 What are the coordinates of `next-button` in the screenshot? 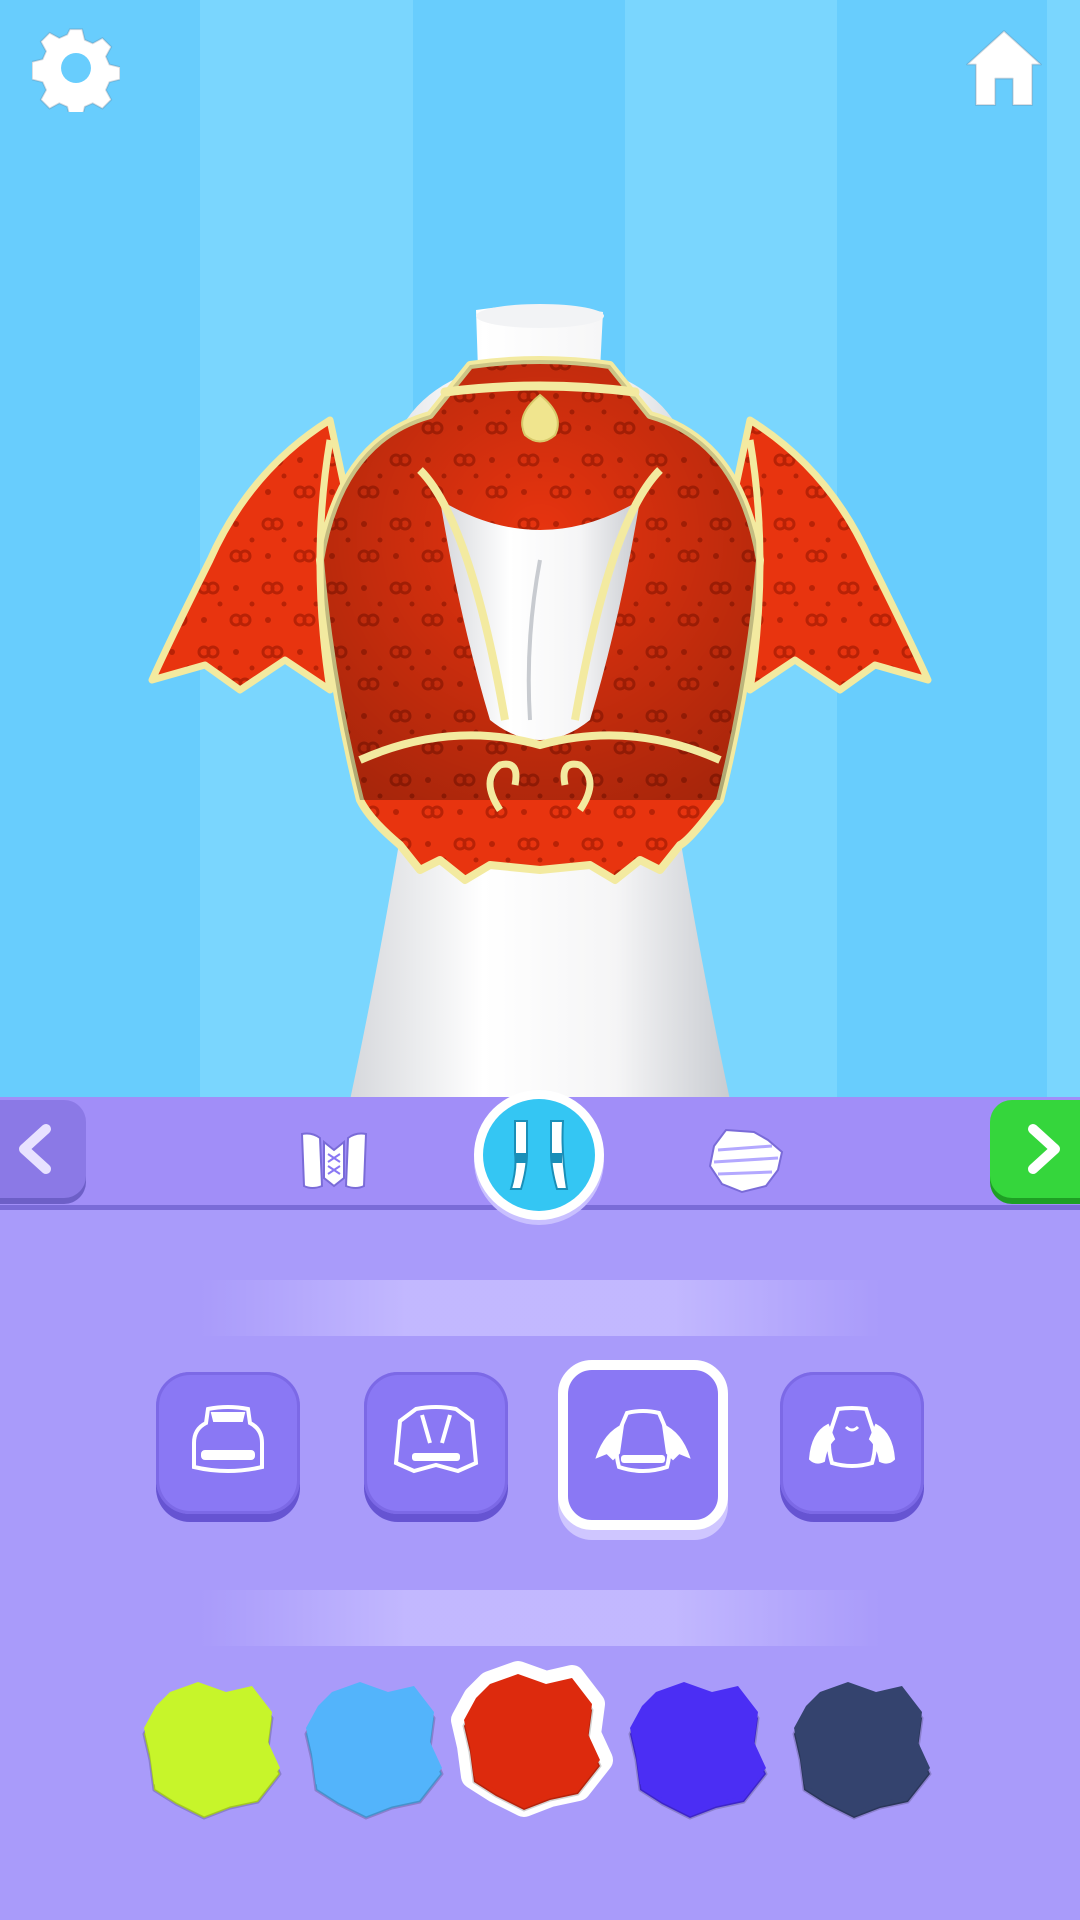 It's located at (1035, 1149).